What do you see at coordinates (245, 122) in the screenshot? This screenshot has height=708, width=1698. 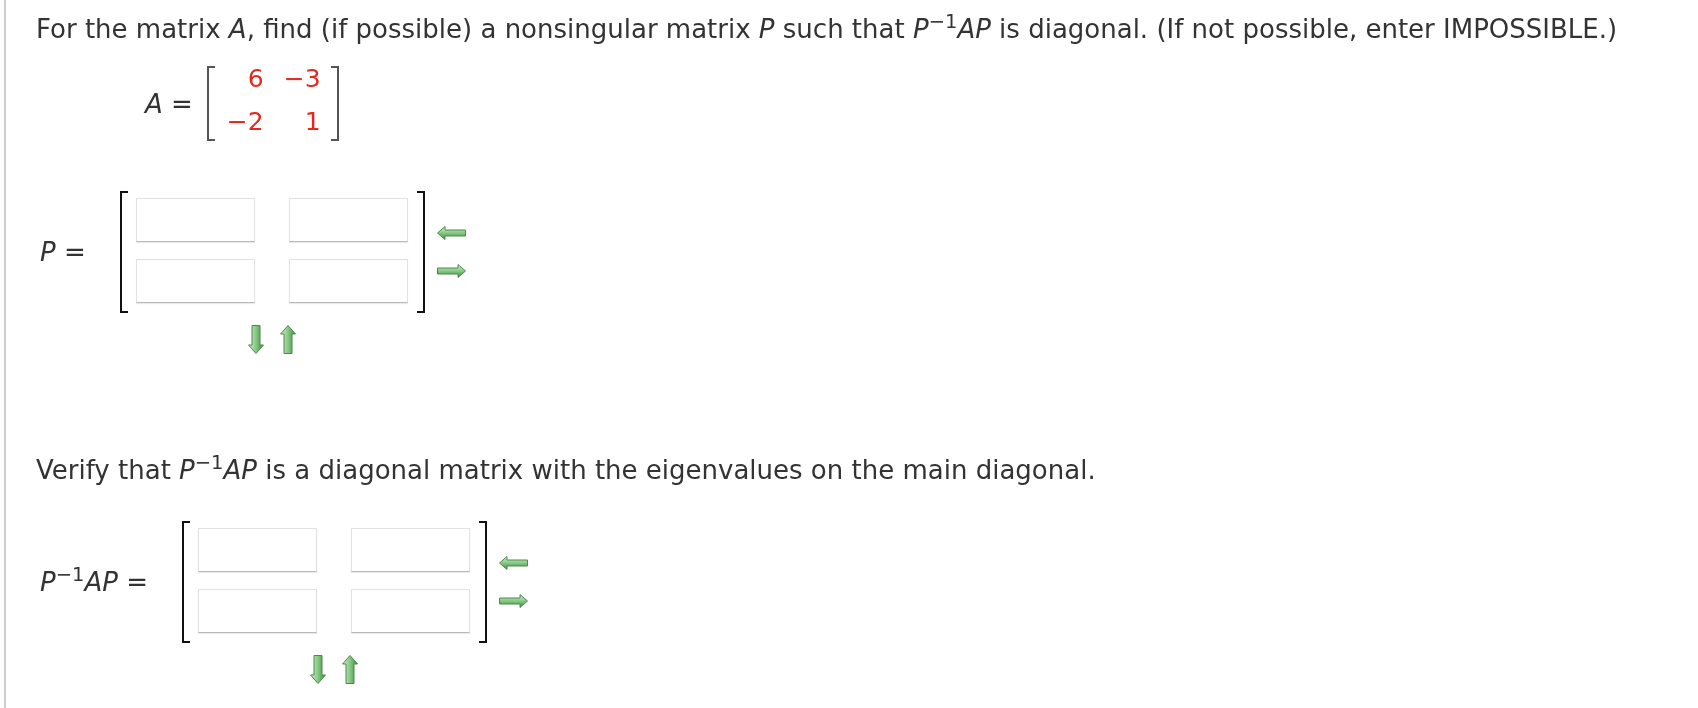 I see `matrix-entry: −2` at bounding box center [245, 122].